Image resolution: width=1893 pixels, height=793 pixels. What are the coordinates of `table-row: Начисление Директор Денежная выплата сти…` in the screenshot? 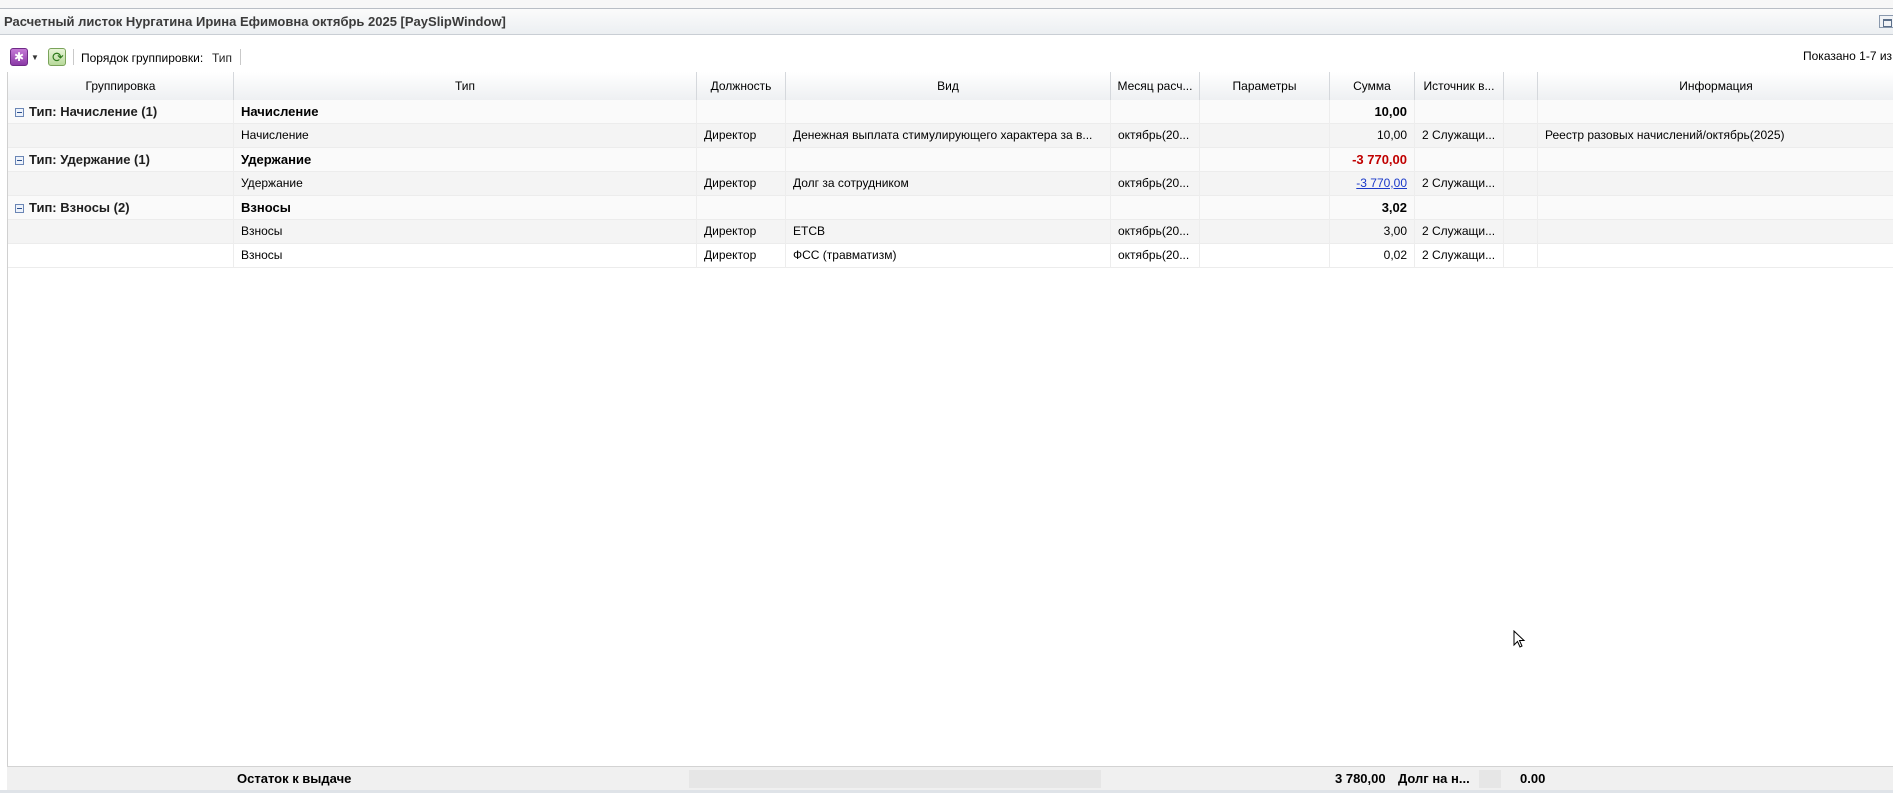 It's located at (950, 136).